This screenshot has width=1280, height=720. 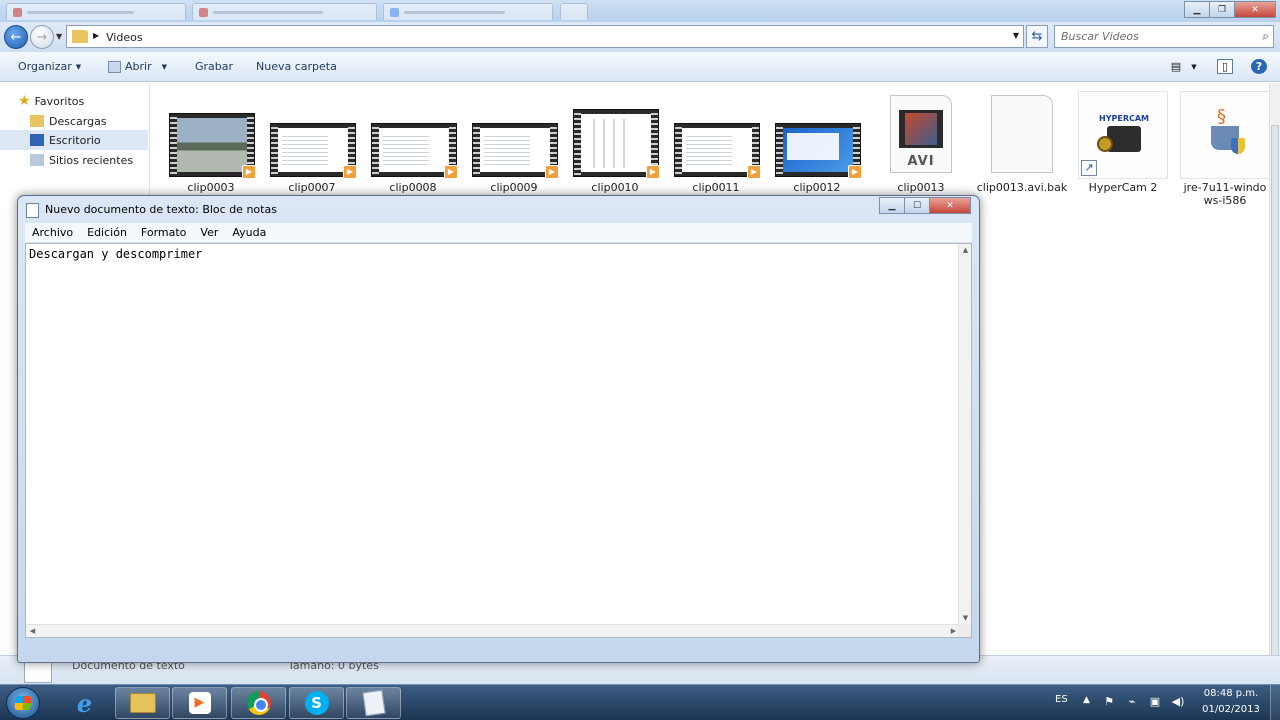 What do you see at coordinates (32, 631) in the screenshot?
I see `scroll-left-icon: ◀` at bounding box center [32, 631].